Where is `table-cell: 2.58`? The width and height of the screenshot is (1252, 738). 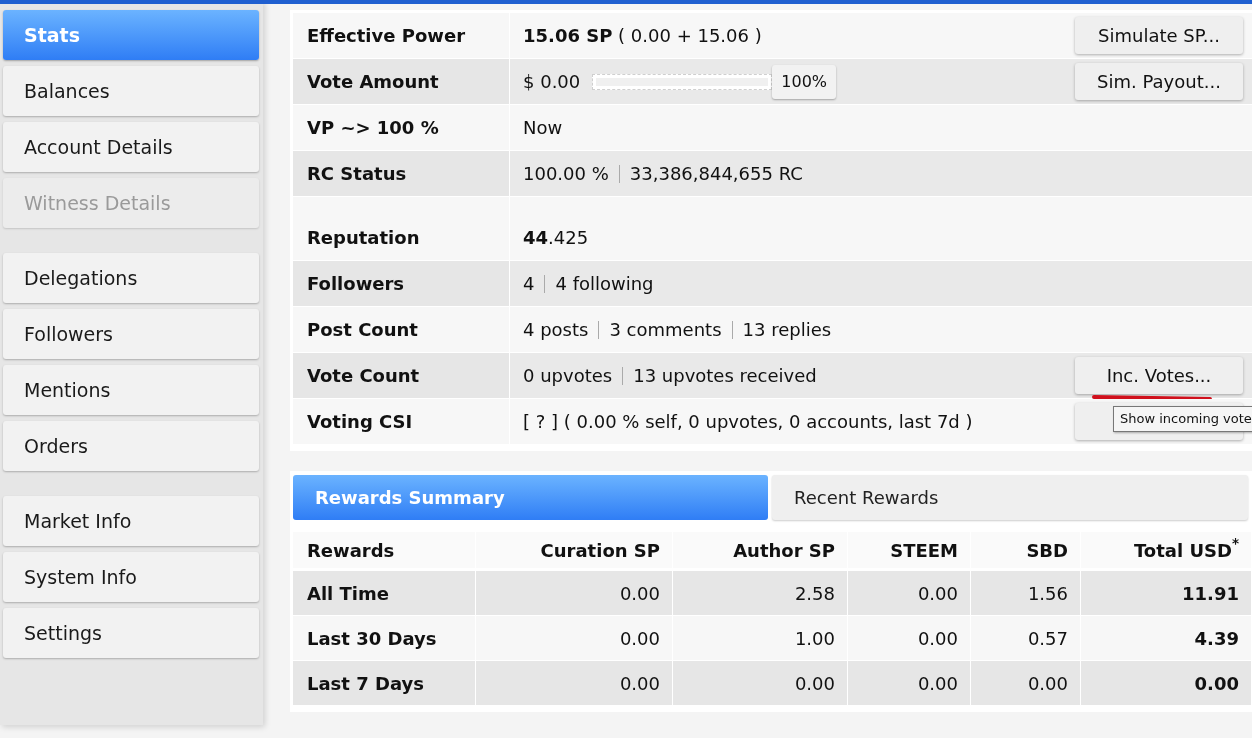
table-cell: 2.58 is located at coordinates (760, 593).